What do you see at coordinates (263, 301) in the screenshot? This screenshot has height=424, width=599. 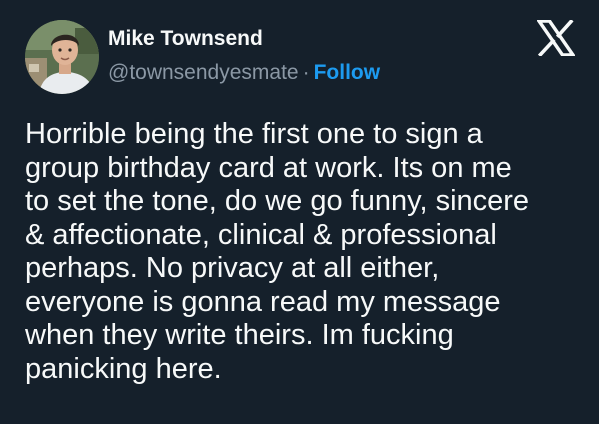 I see `tweet-line: everyone is gonna read my message` at bounding box center [263, 301].